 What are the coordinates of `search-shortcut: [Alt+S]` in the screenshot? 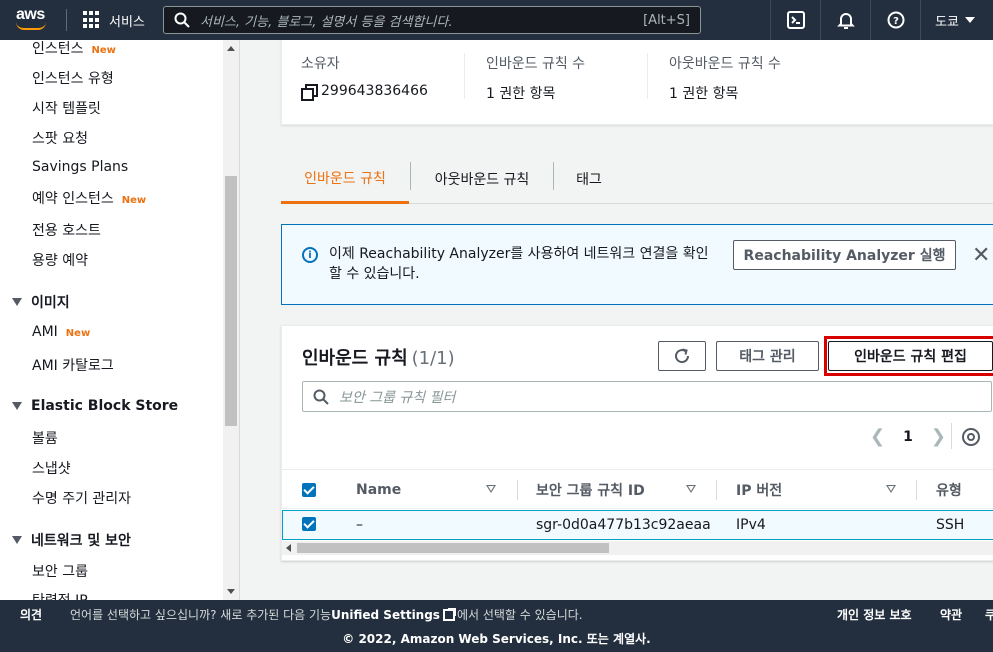 It's located at (666, 20).